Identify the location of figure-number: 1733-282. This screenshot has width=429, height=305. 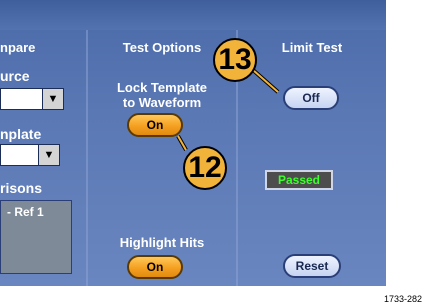
(403, 299).